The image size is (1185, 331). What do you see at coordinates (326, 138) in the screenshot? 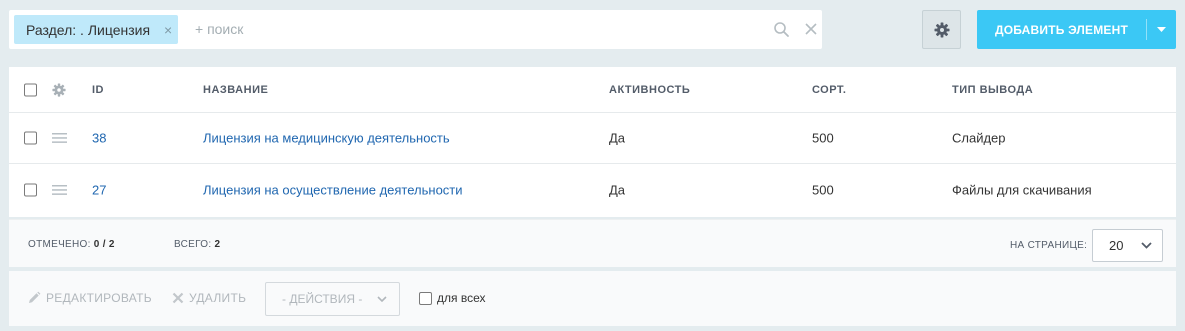
I see `row-name-link: Лицензия на медицинскую деятельность` at bounding box center [326, 138].